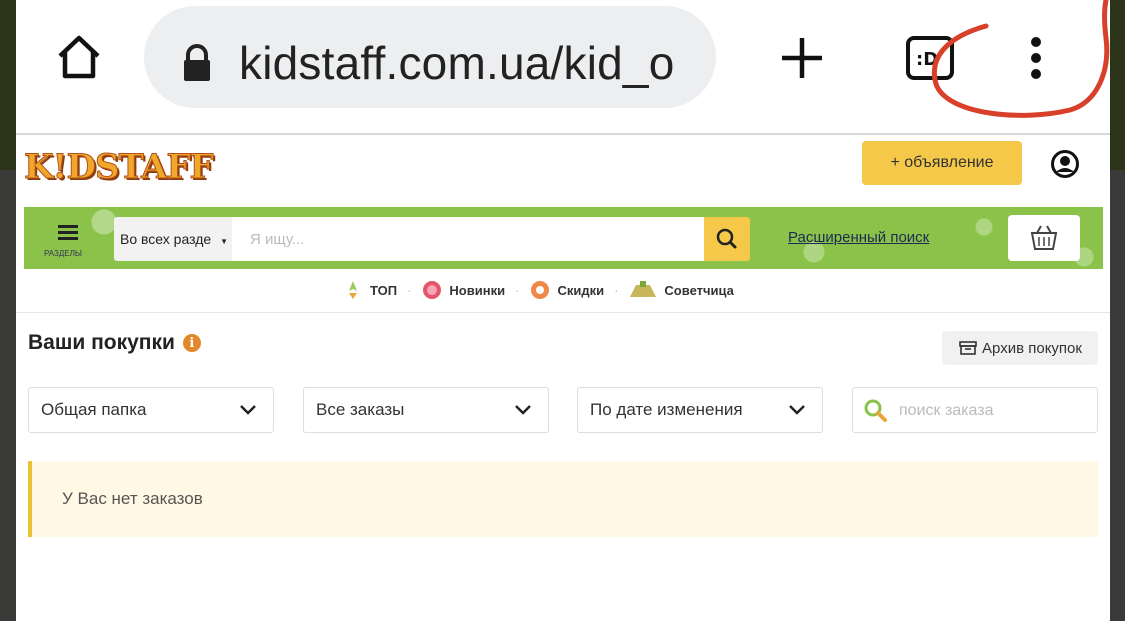 This screenshot has height=621, width=1125. I want to click on orders-filter-value: Все заказы, so click(360, 409).